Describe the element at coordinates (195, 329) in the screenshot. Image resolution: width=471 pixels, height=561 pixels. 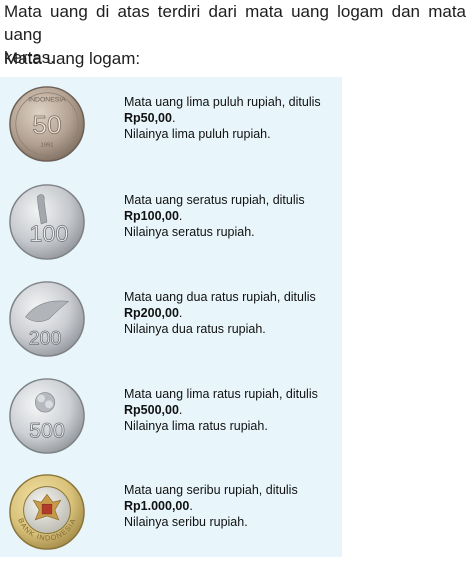
I see `coin-value-text: Nilainya dua ratus rupiah.` at that location.